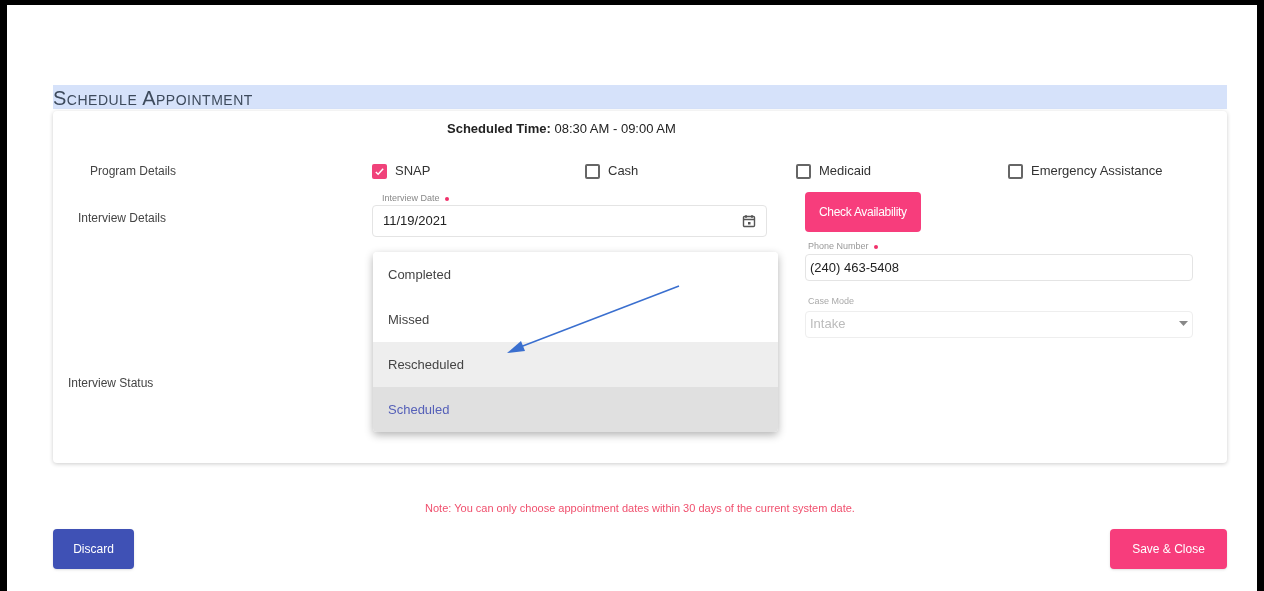 The image size is (1264, 591). What do you see at coordinates (838, 247) in the screenshot?
I see `field-label: Phone Number` at bounding box center [838, 247].